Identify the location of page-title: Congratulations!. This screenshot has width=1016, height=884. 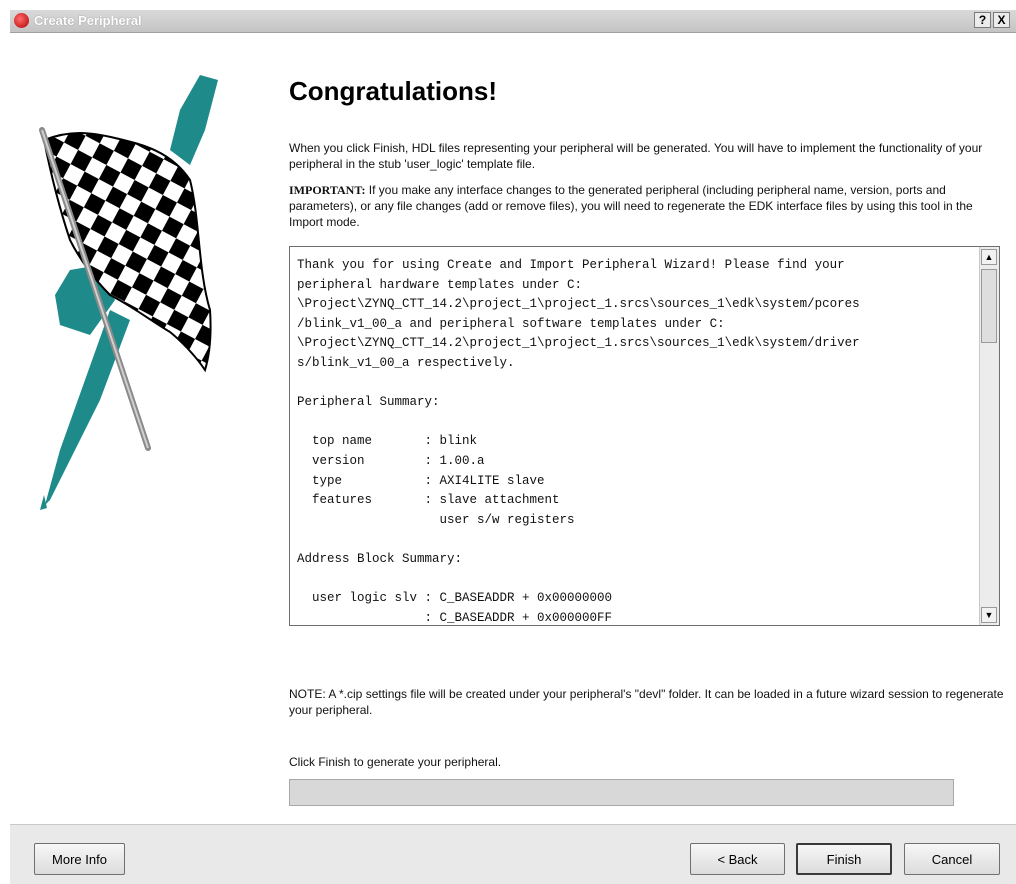
(393, 91).